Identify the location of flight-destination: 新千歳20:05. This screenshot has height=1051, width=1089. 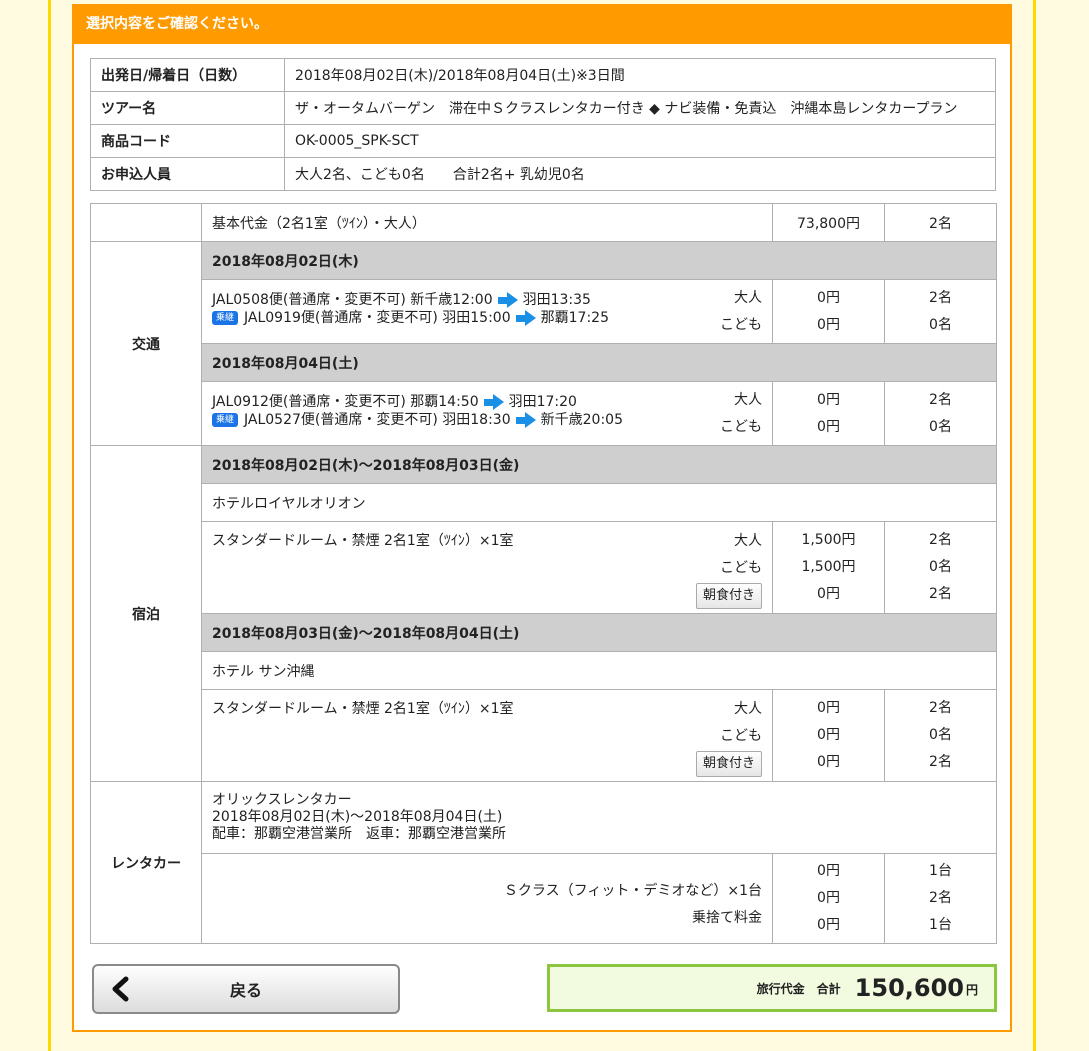
(581, 419).